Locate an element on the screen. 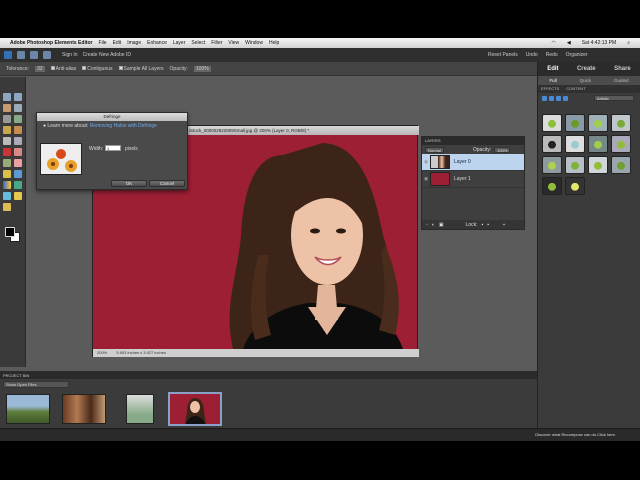 The width and height of the screenshot is (640, 480). create-id-link: Create New Adobe ID is located at coordinates (107, 55).